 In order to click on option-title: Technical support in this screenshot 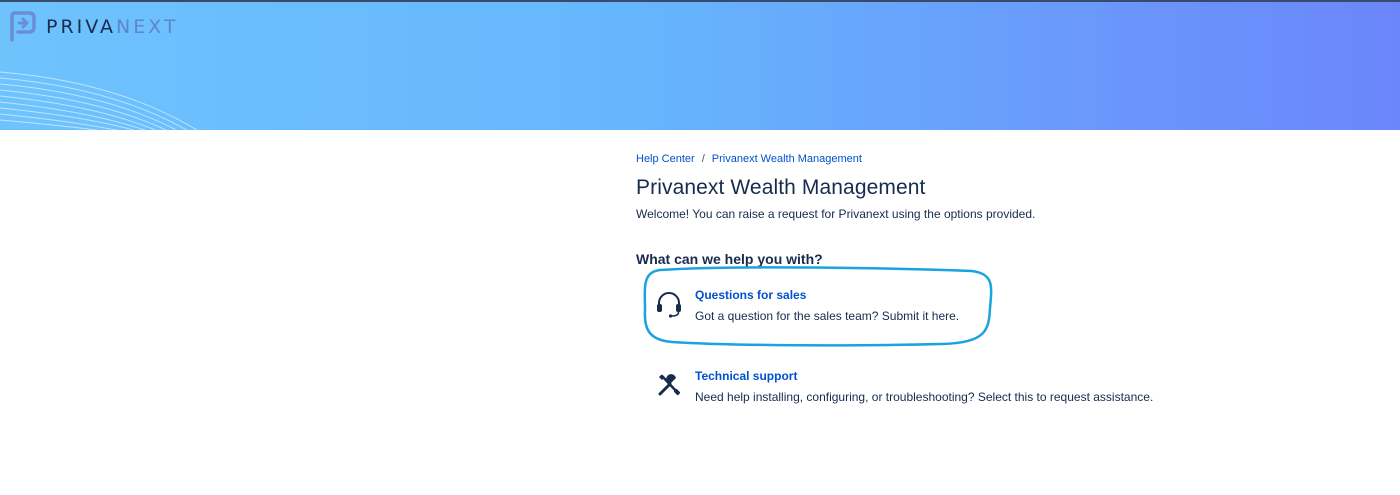, I will do `click(924, 376)`.